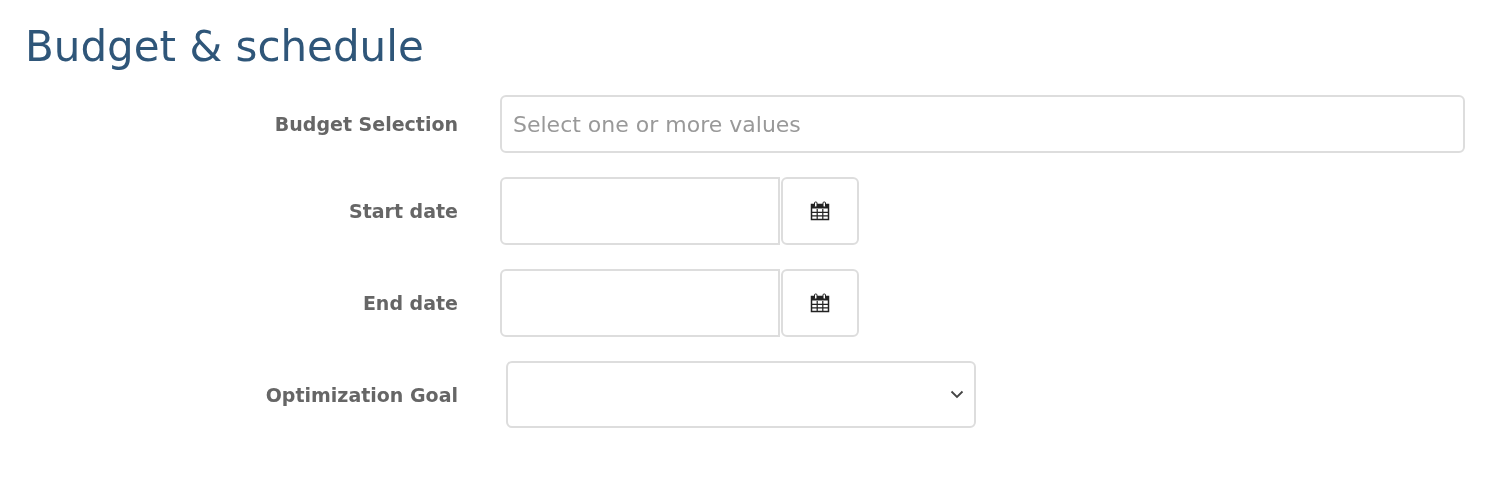 The image size is (1494, 490). I want to click on chevron-down-icon, so click(957, 395).